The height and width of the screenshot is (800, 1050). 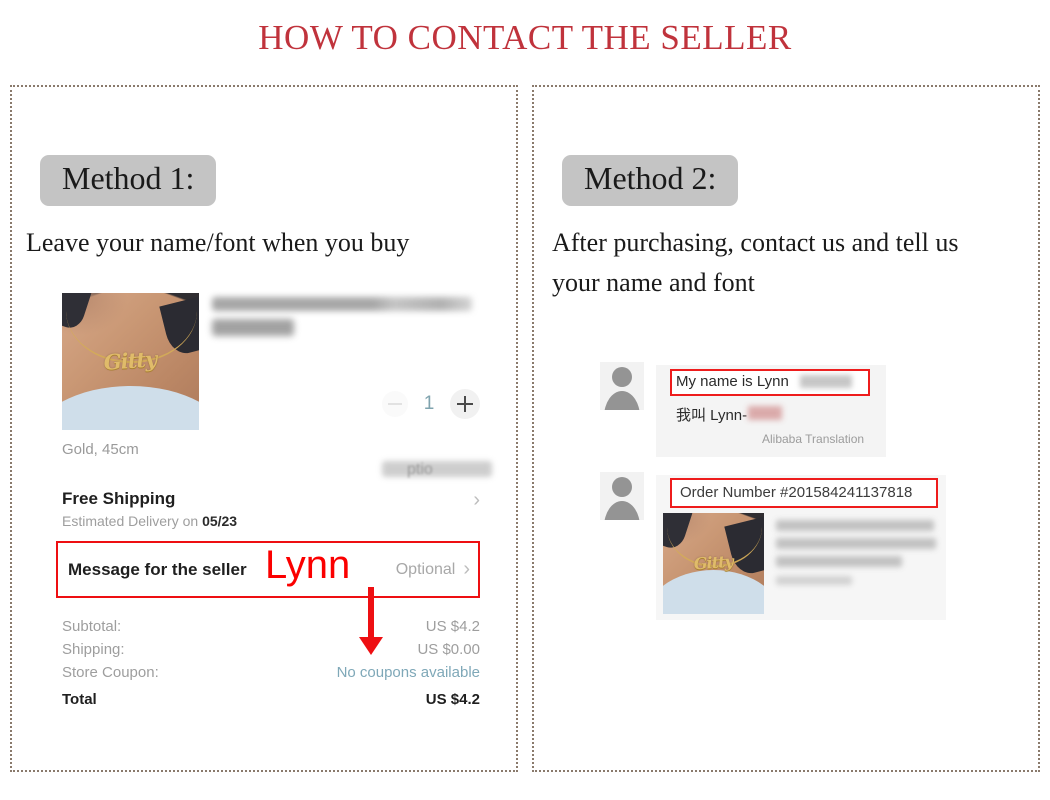 What do you see at coordinates (110, 672) in the screenshot?
I see `totals-label: Store Coupon:` at bounding box center [110, 672].